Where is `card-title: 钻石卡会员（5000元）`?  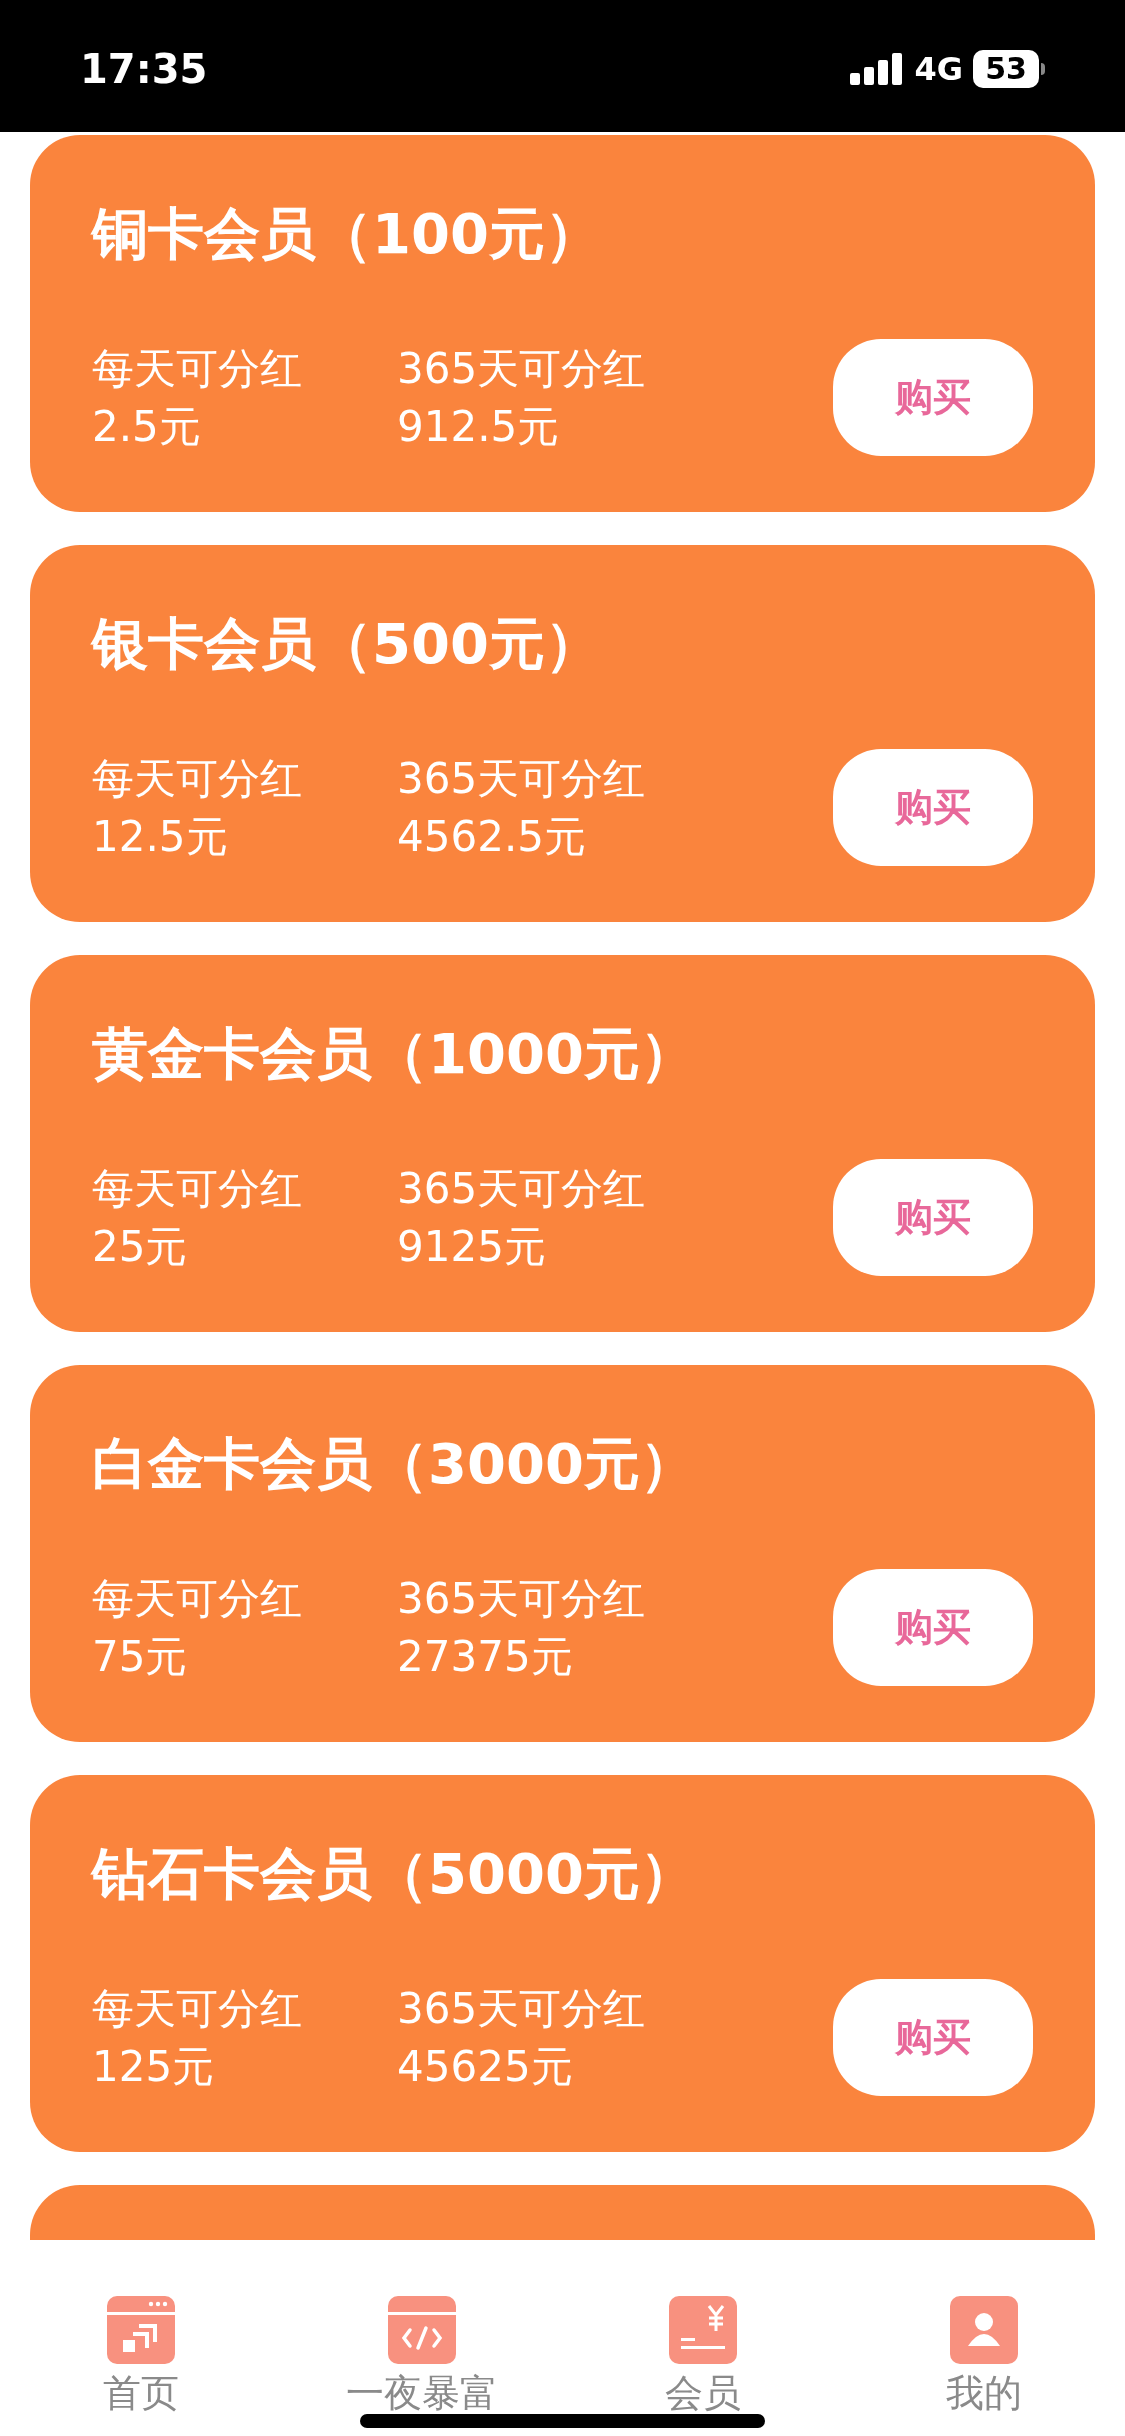
card-title: 钻石卡会员（5000元） is located at coordinates (394, 1874).